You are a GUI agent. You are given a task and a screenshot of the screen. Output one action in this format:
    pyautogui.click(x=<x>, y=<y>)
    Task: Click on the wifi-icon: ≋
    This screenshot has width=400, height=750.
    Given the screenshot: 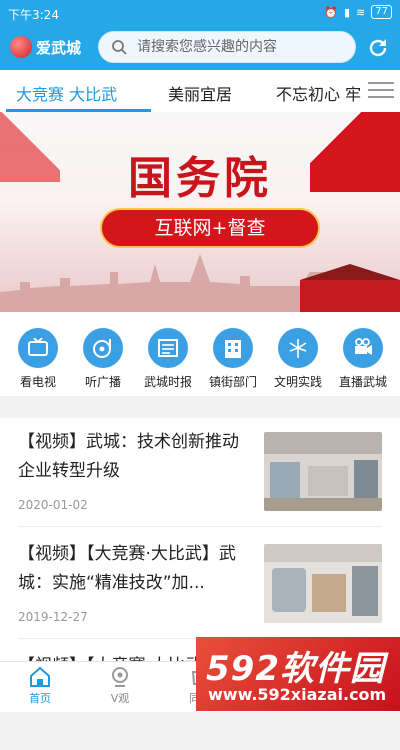 What is the action you would take?
    pyautogui.click(x=361, y=12)
    